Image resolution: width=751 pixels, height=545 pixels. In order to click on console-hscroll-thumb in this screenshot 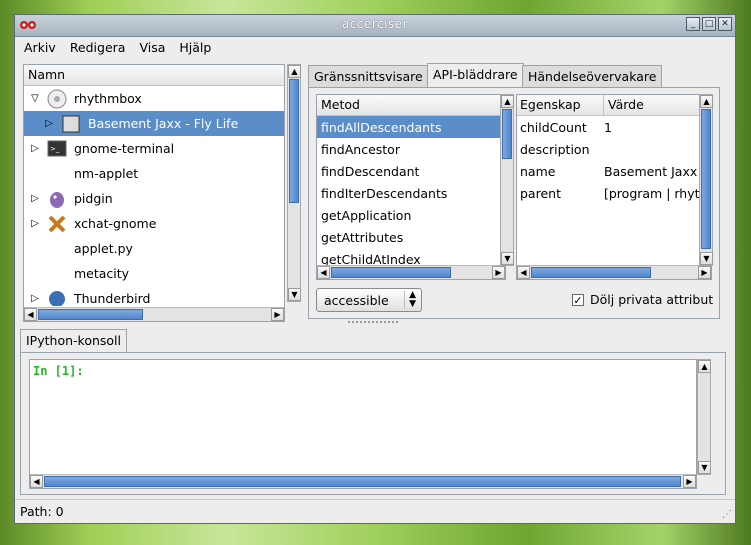, I will do `click(362, 481)`.